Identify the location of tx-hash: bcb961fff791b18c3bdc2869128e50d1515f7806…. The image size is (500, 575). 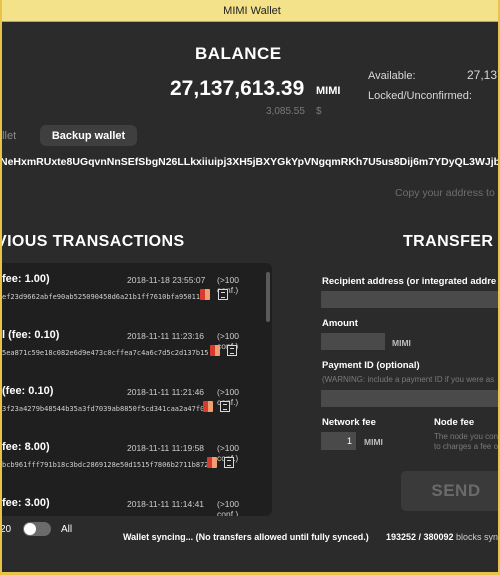
(105, 465).